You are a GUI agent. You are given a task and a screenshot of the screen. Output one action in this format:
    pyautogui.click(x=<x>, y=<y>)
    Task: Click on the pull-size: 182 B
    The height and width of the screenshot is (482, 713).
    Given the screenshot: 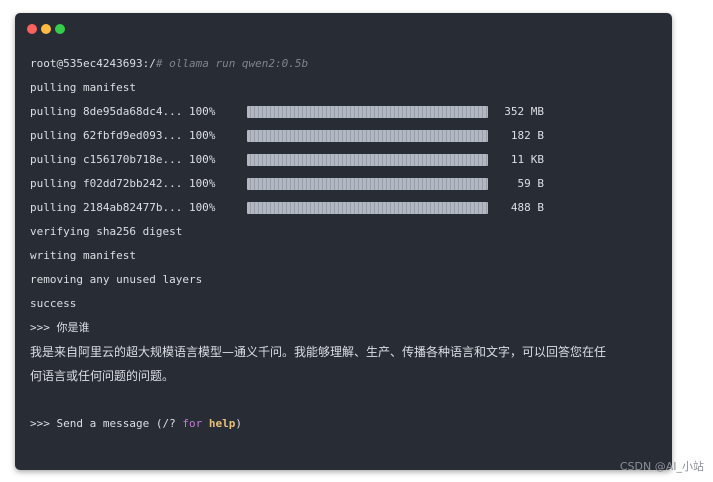 What is the action you would take?
    pyautogui.click(x=527, y=135)
    